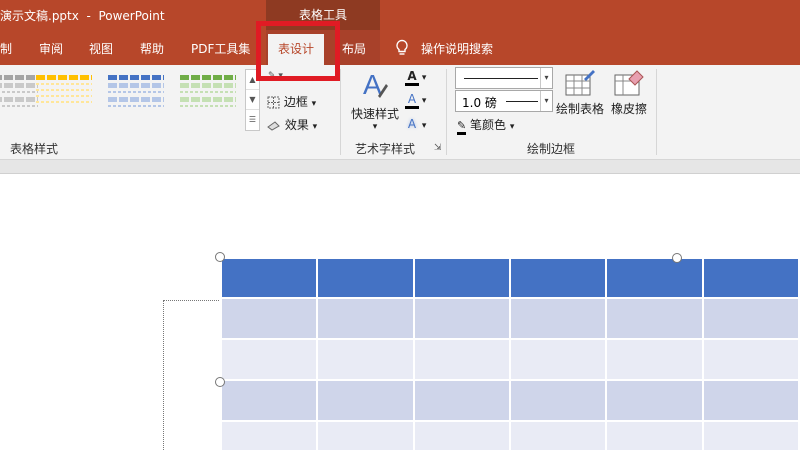 This screenshot has width=800, height=450. Describe the element at coordinates (438, 148) in the screenshot. I see `dialog-launcher-icon: ⇲` at that location.